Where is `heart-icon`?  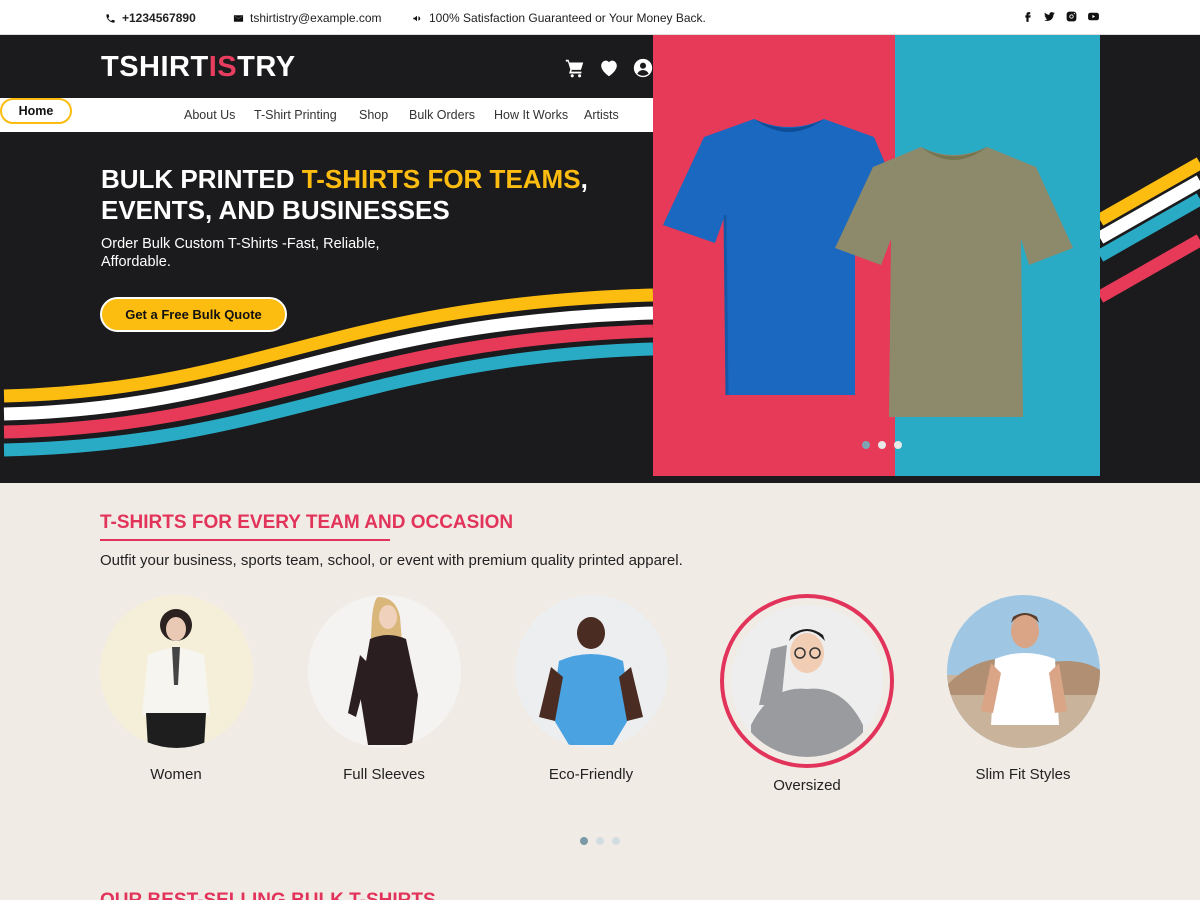
heart-icon is located at coordinates (609, 68).